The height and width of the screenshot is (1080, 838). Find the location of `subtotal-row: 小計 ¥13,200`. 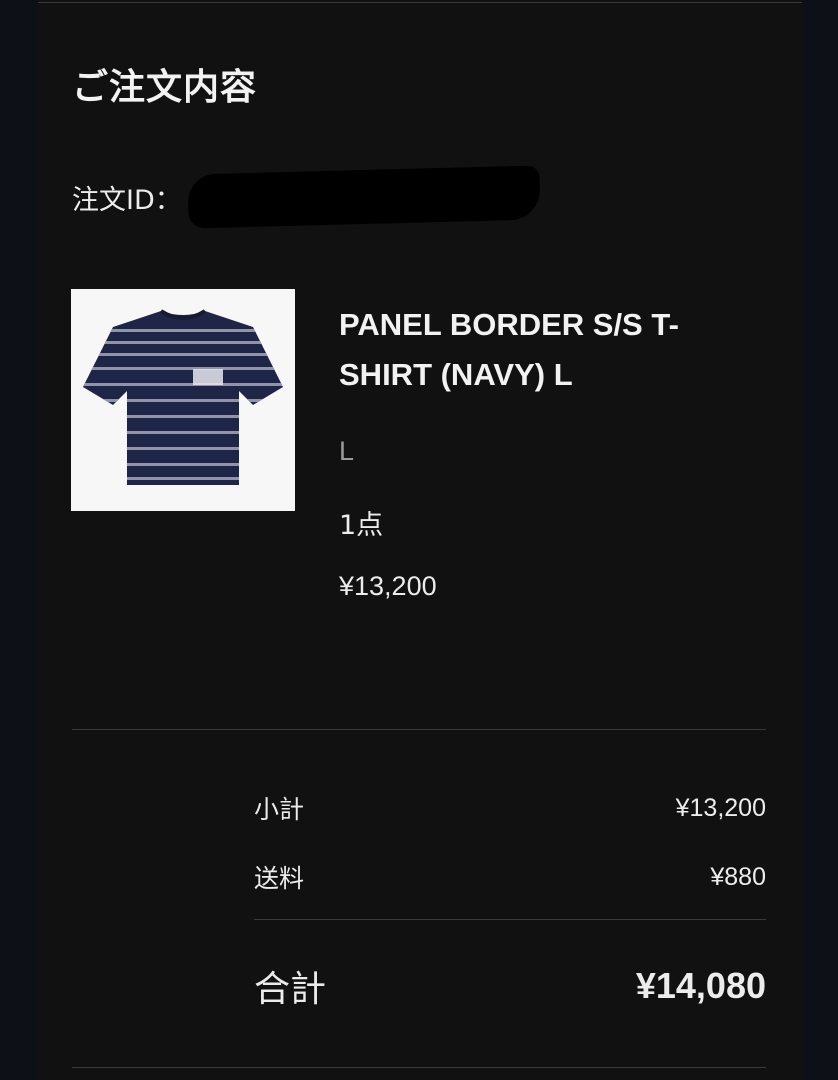

subtotal-row: 小計 ¥13,200 is located at coordinates (510, 808).